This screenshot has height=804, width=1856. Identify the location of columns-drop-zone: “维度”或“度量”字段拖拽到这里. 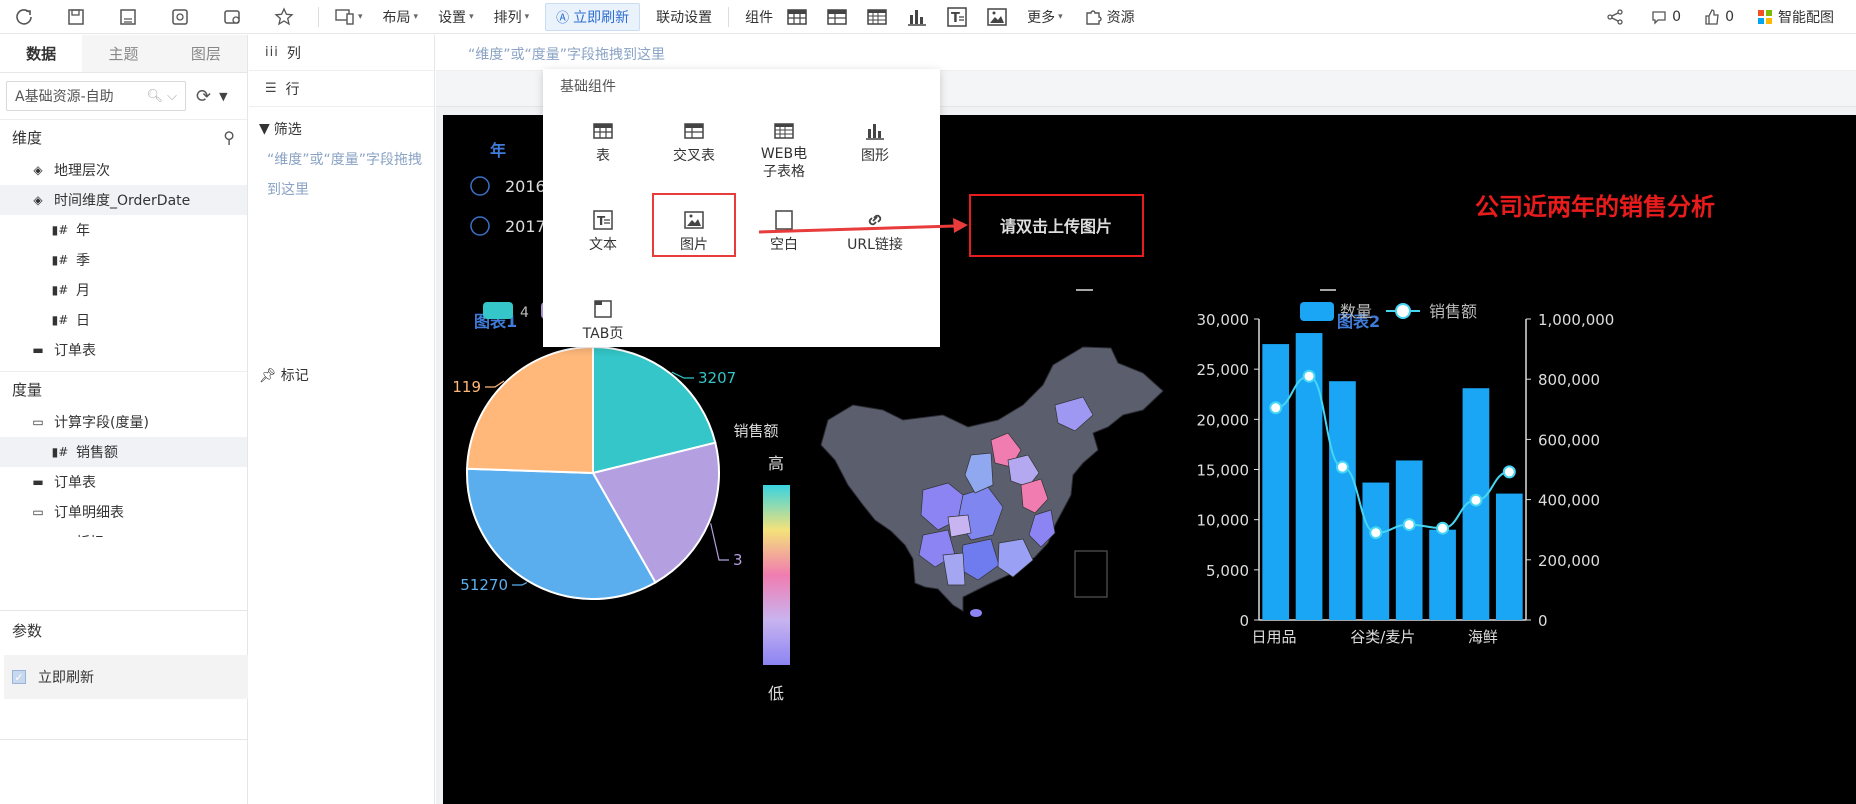
(1146, 53).